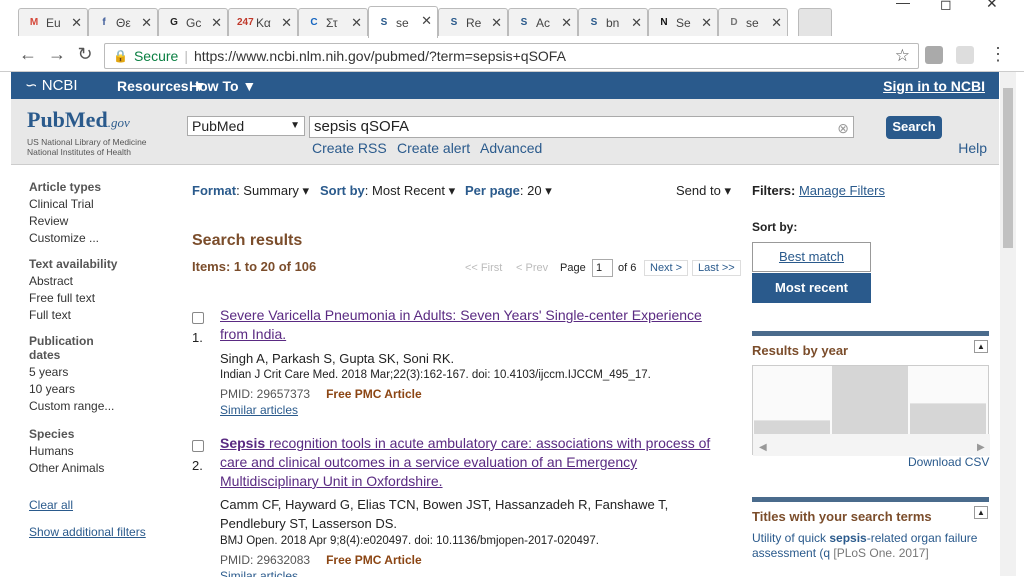 The width and height of the screenshot is (1024, 577). Describe the element at coordinates (79, 152) in the screenshot. I see `logo-sub2: National Institutes of Health` at that location.